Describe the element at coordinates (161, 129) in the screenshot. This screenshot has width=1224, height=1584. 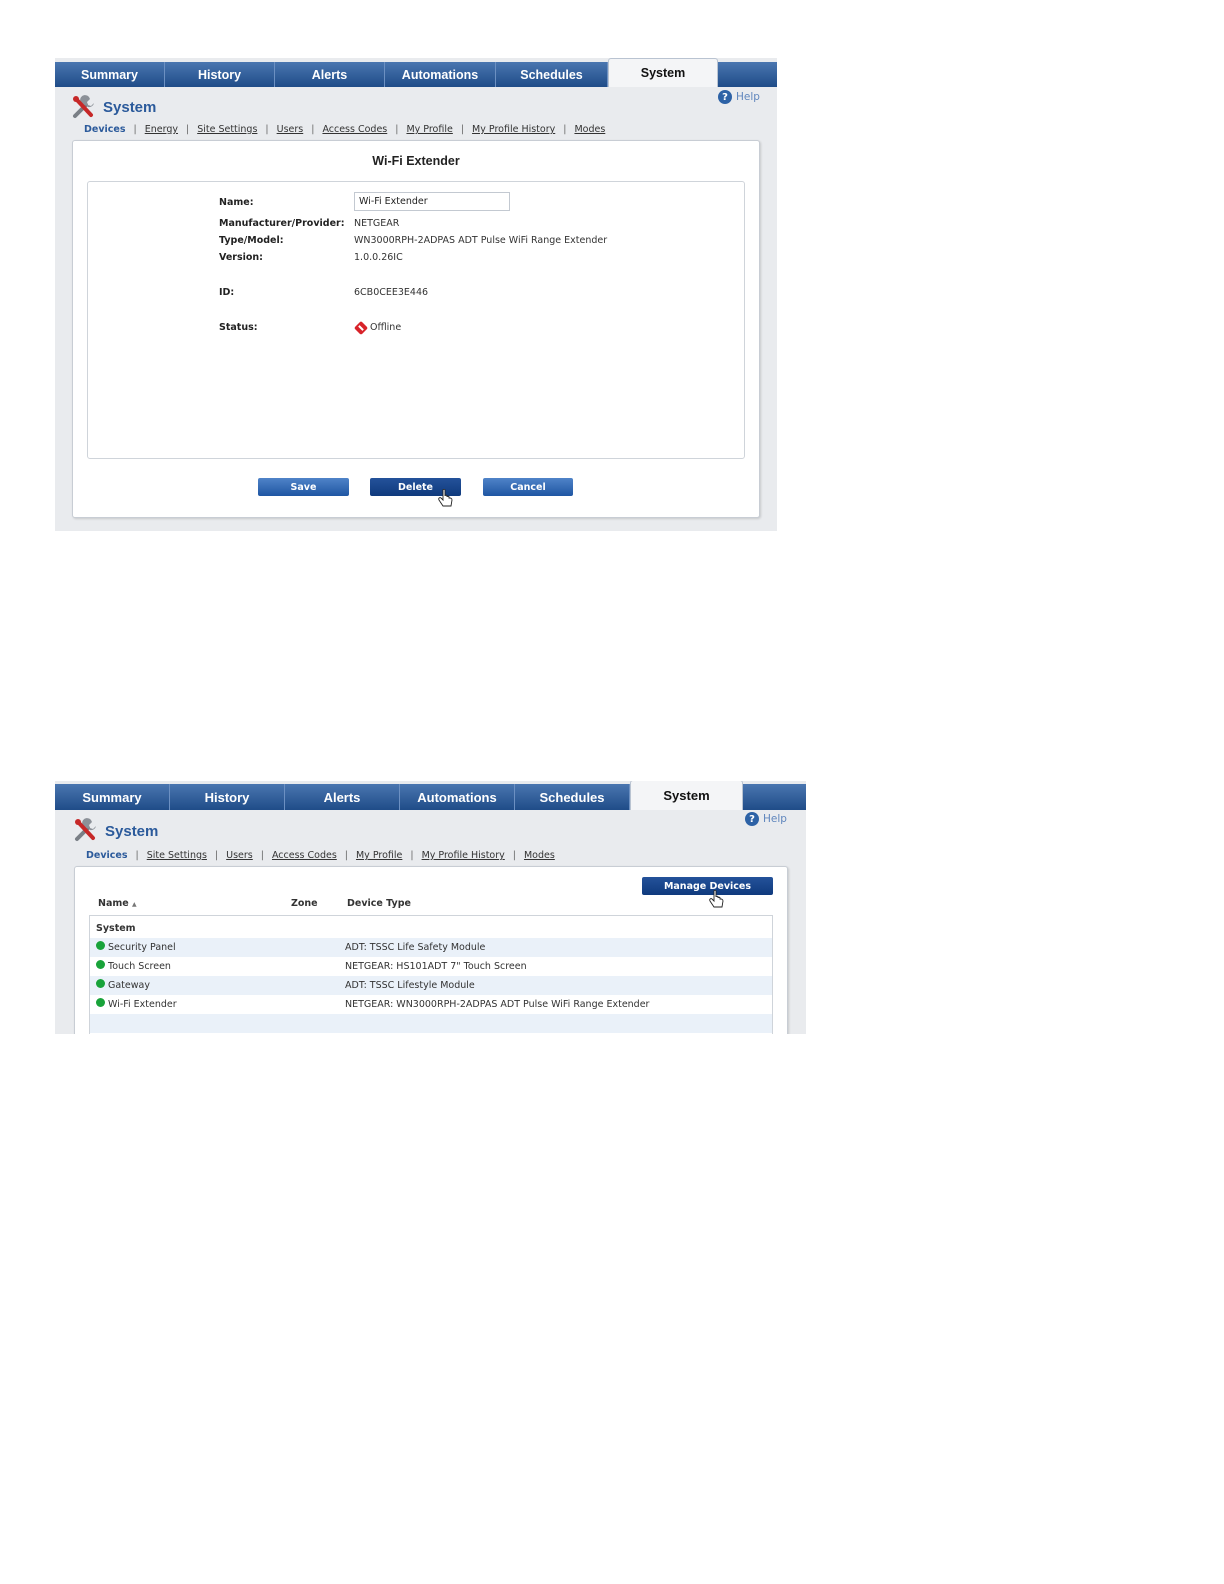
I see `subnav-energy: Energy` at that location.